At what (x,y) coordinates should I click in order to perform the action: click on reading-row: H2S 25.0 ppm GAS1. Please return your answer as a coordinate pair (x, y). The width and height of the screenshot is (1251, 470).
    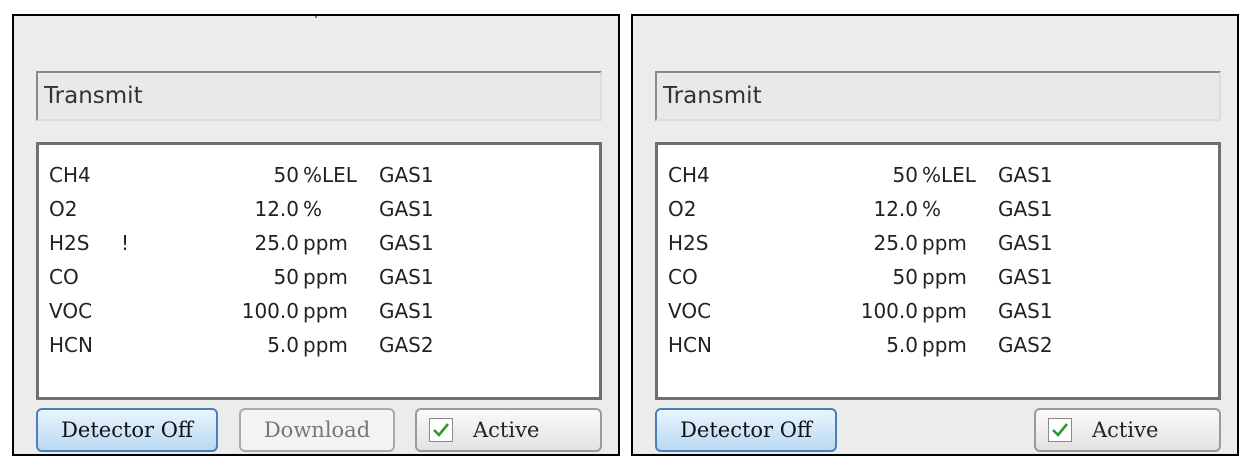
    Looking at the image, I should click on (938, 244).